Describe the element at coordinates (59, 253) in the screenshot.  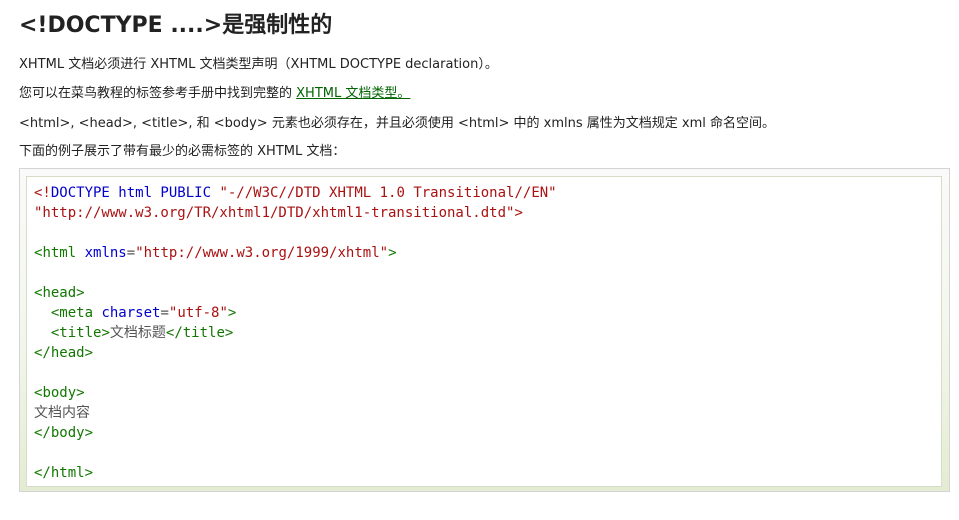
I see `code-html-tag: html` at that location.